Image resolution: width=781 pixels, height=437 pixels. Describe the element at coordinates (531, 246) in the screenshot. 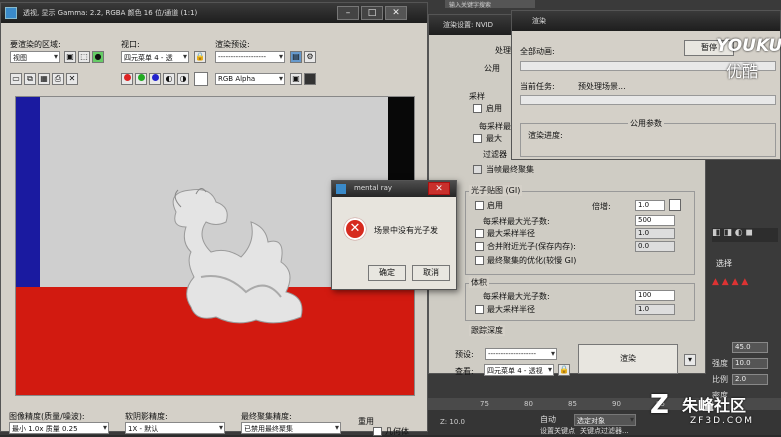

I see `merge-label: 合并附近光子(保存内存):` at that location.